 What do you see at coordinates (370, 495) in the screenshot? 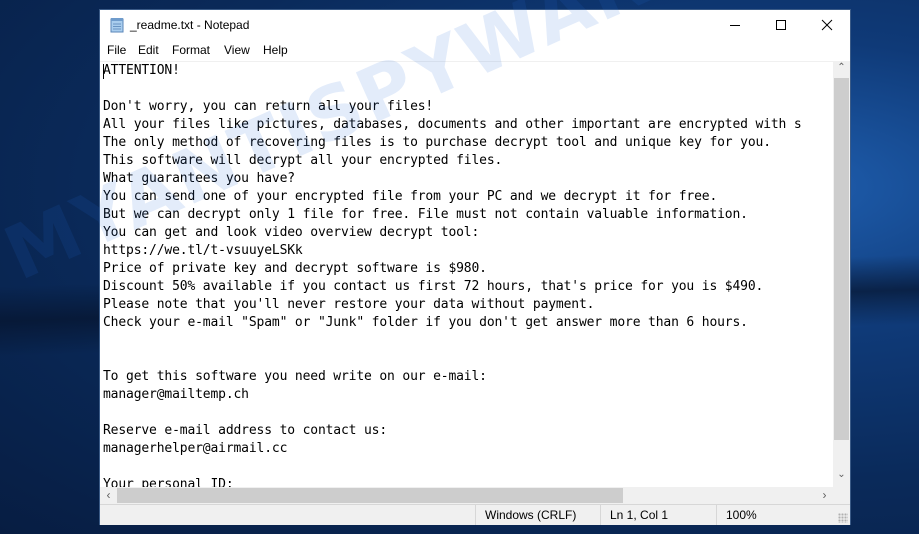
I see `horizontal-scroll-thumb` at bounding box center [370, 495].